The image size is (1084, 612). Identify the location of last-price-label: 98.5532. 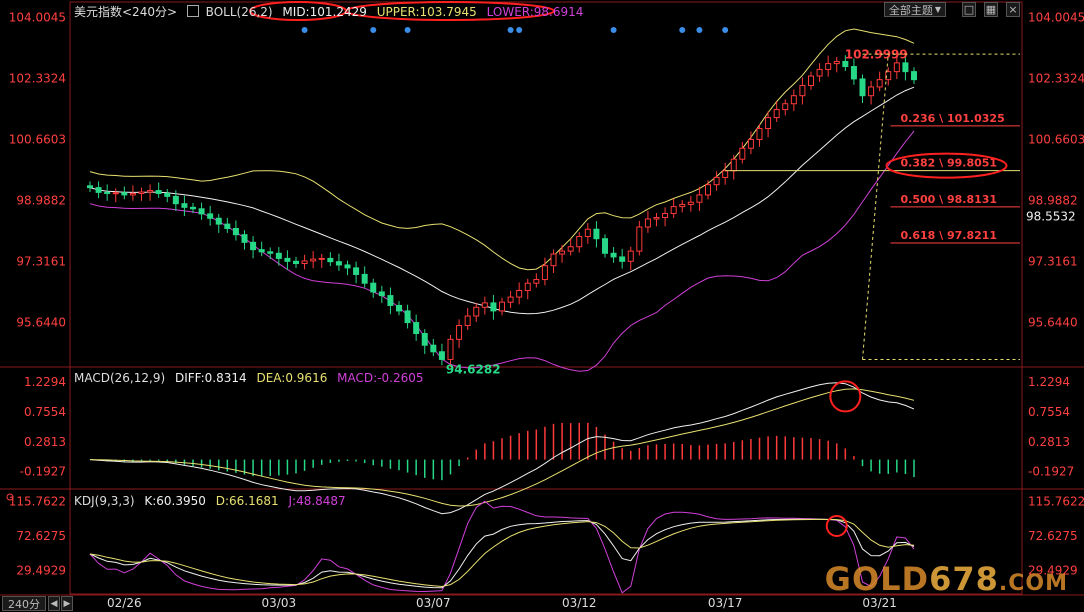
(1051, 216).